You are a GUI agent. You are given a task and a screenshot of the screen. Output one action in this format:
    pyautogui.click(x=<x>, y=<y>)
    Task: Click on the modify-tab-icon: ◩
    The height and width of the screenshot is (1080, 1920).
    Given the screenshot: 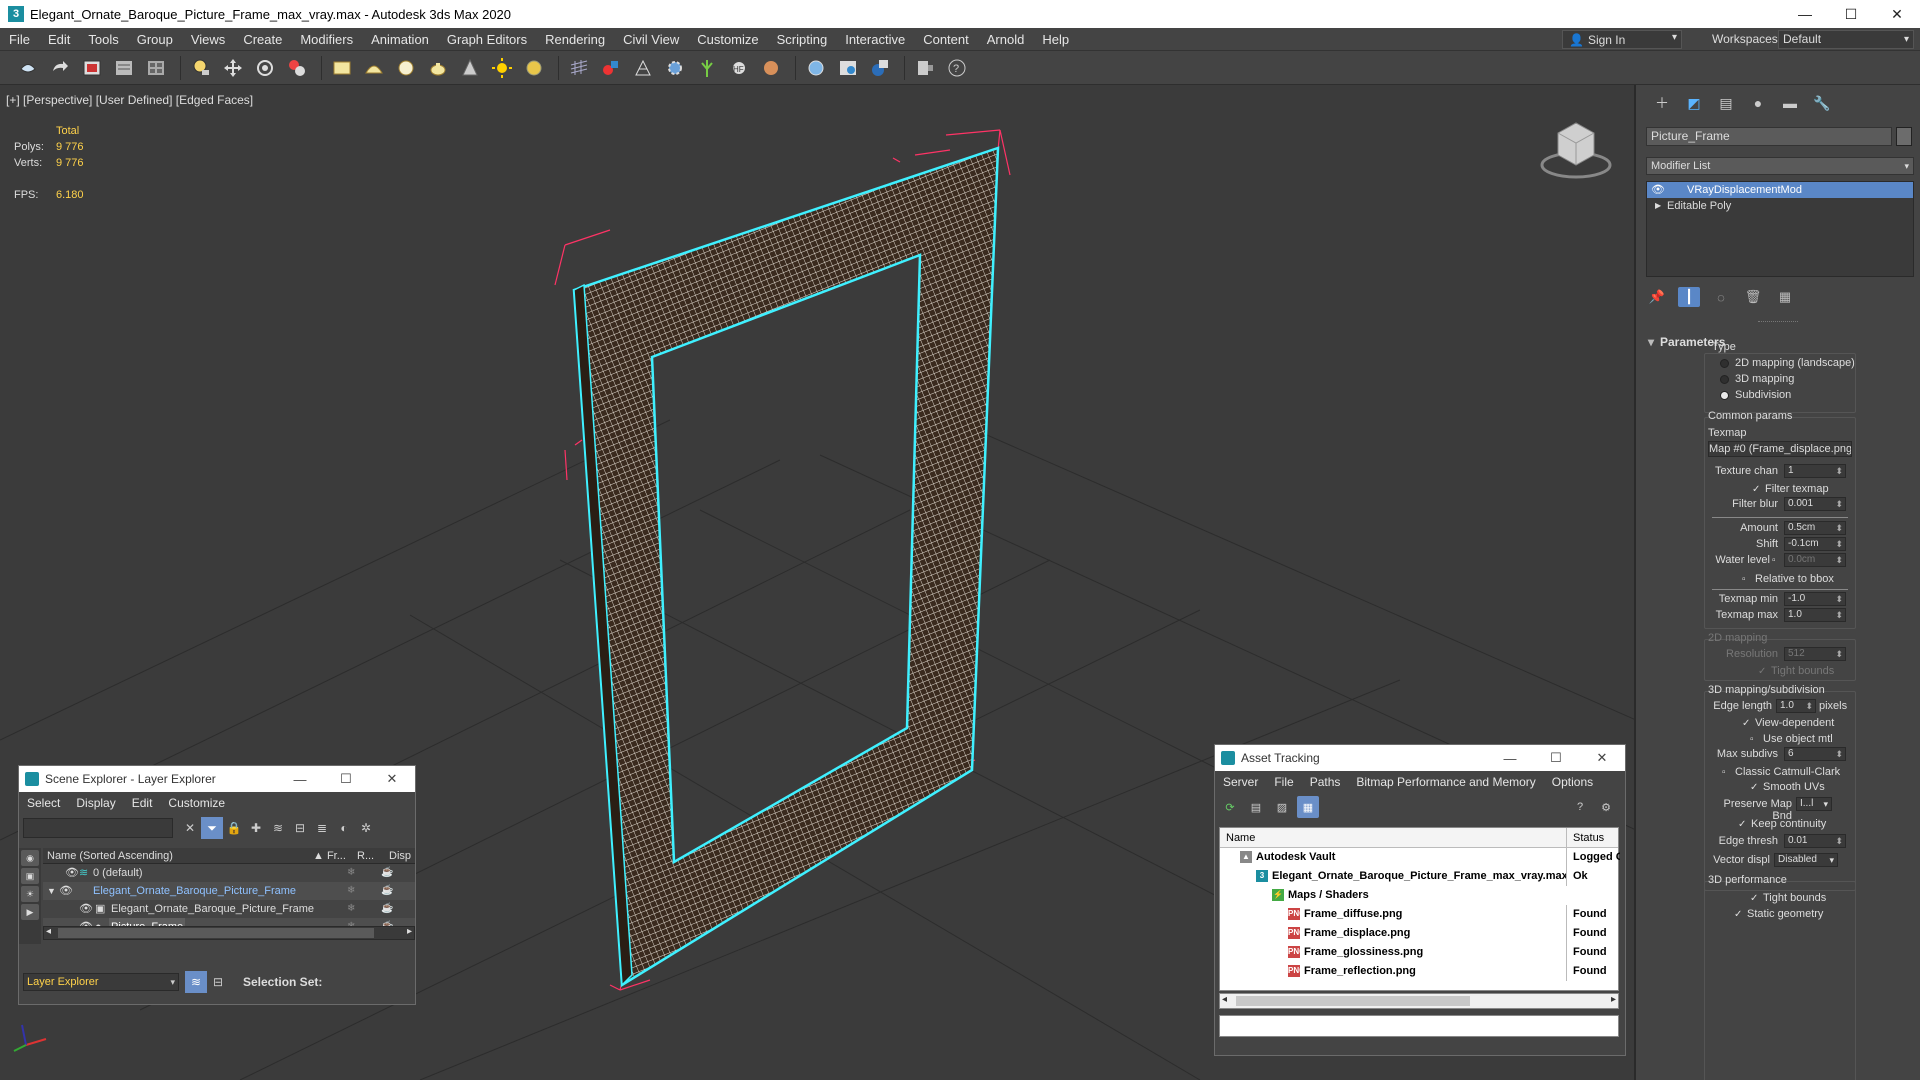 What is the action you would take?
    pyautogui.click(x=1694, y=103)
    